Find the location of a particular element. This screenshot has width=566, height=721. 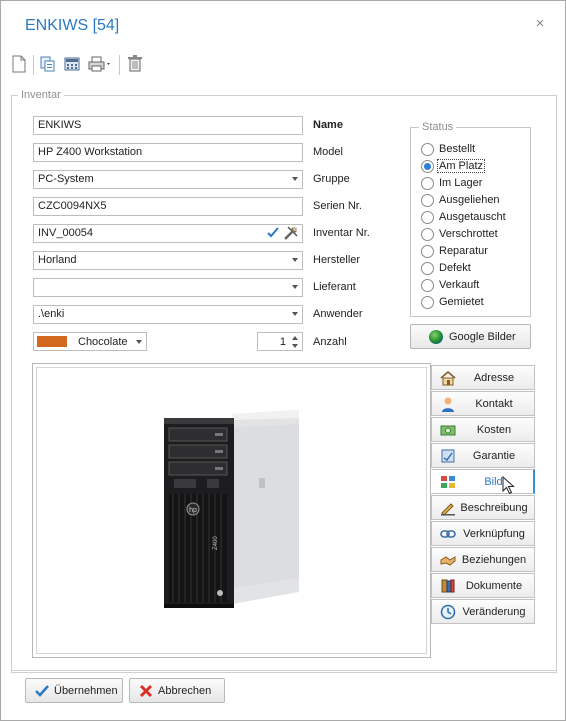

status-option-label: Verkauft is located at coordinates (459, 285).